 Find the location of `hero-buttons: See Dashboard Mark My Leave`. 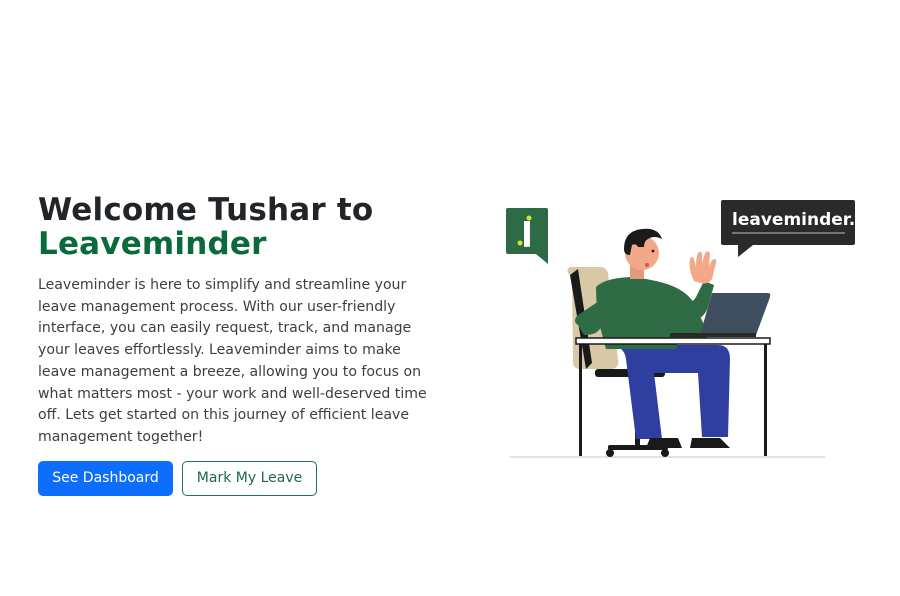

hero-buttons: See Dashboard Mark My Leave is located at coordinates (238, 478).